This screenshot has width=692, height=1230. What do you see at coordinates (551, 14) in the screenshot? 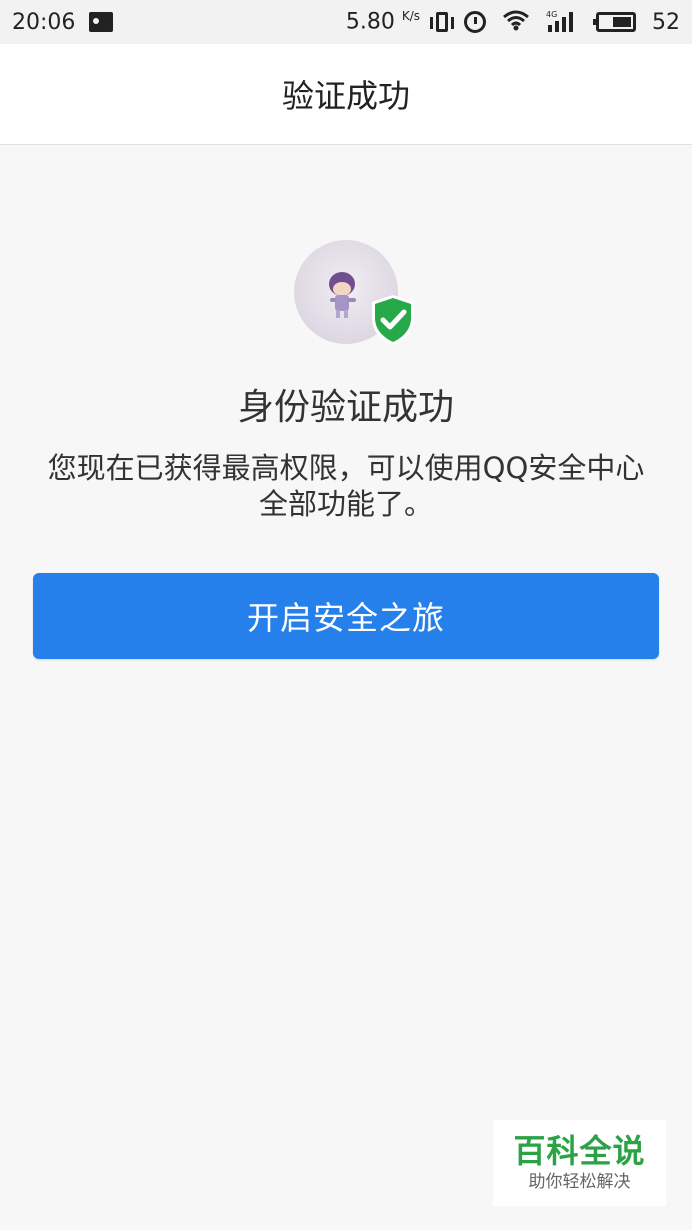
I see `network-type-label: 4G` at bounding box center [551, 14].